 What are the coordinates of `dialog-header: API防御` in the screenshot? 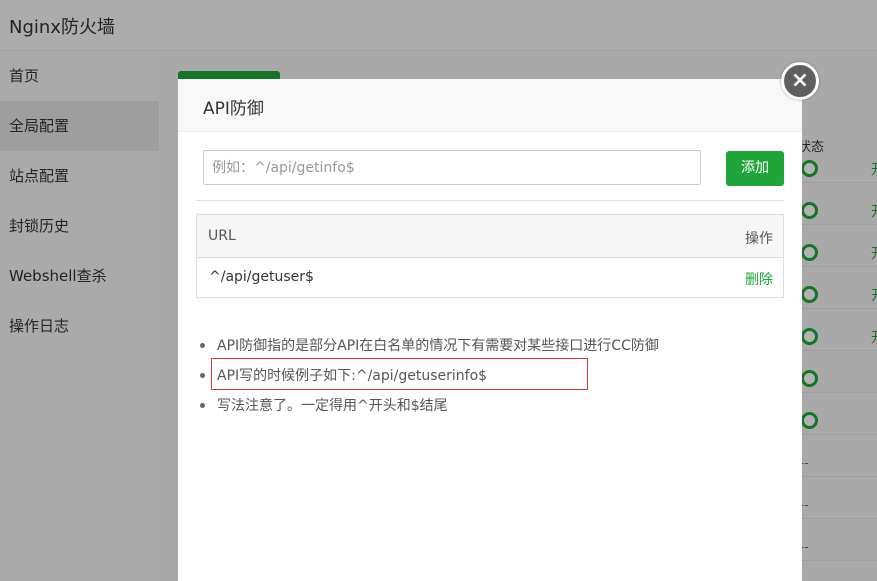 It's located at (490, 105).